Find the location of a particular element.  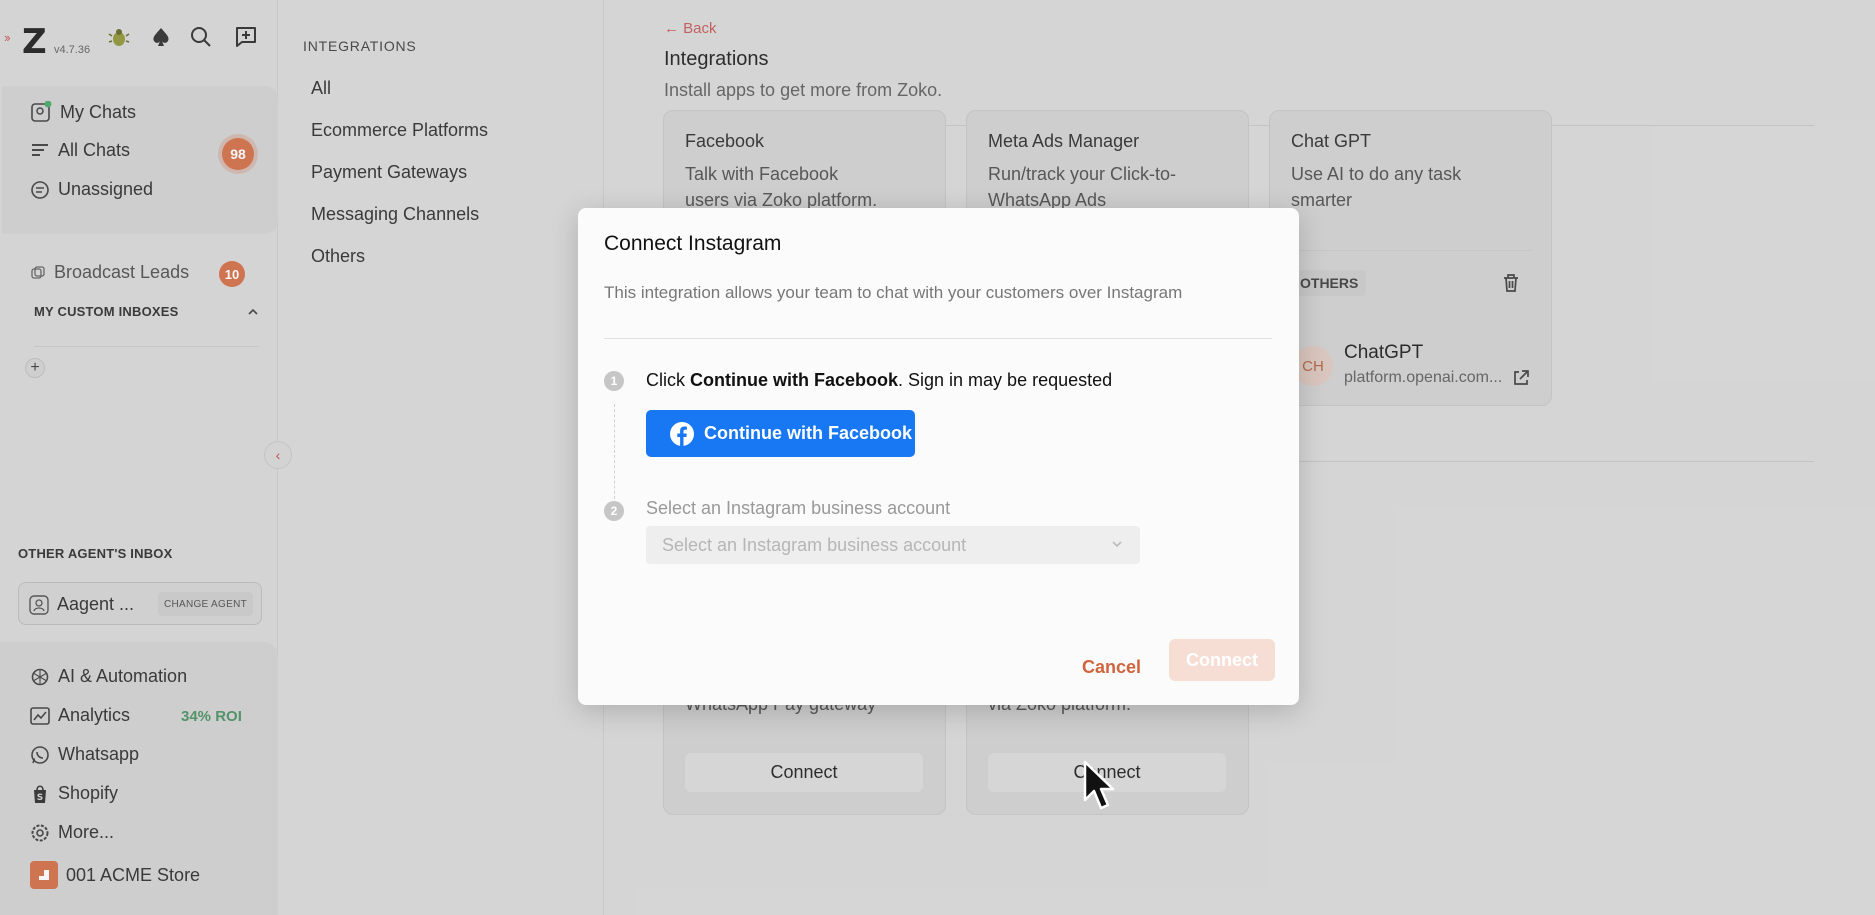

modal-title: Connect Instagram is located at coordinates (693, 243).